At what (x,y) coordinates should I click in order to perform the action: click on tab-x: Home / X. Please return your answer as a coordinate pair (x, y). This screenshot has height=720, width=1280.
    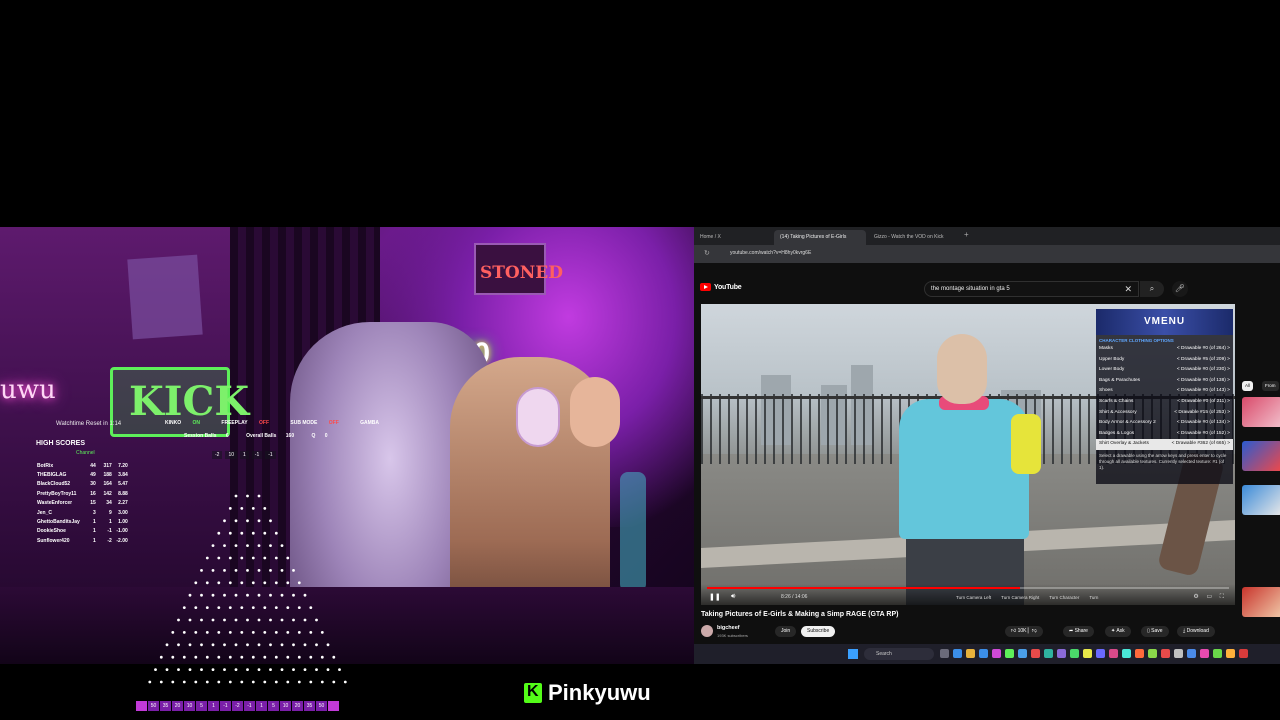
    Looking at the image, I should click on (733, 237).